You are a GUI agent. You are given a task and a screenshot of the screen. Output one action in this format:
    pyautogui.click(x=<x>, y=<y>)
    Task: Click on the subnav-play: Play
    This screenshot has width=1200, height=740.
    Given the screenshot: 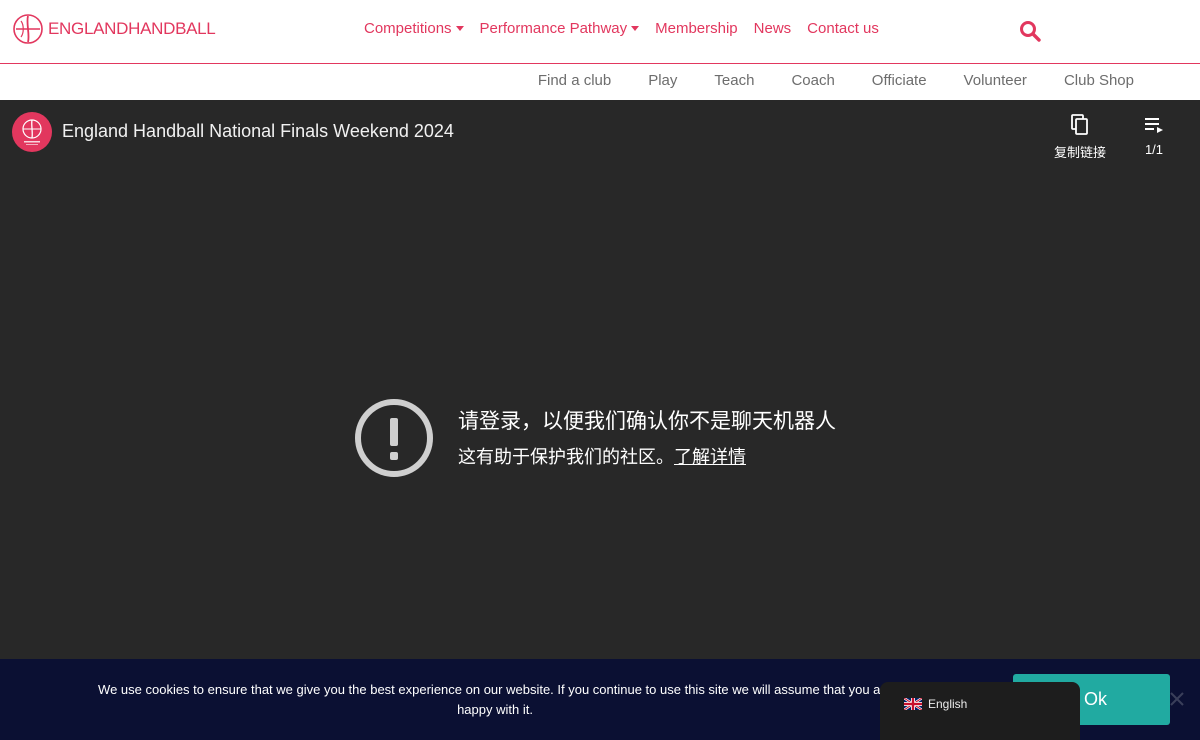 What is the action you would take?
    pyautogui.click(x=662, y=80)
    